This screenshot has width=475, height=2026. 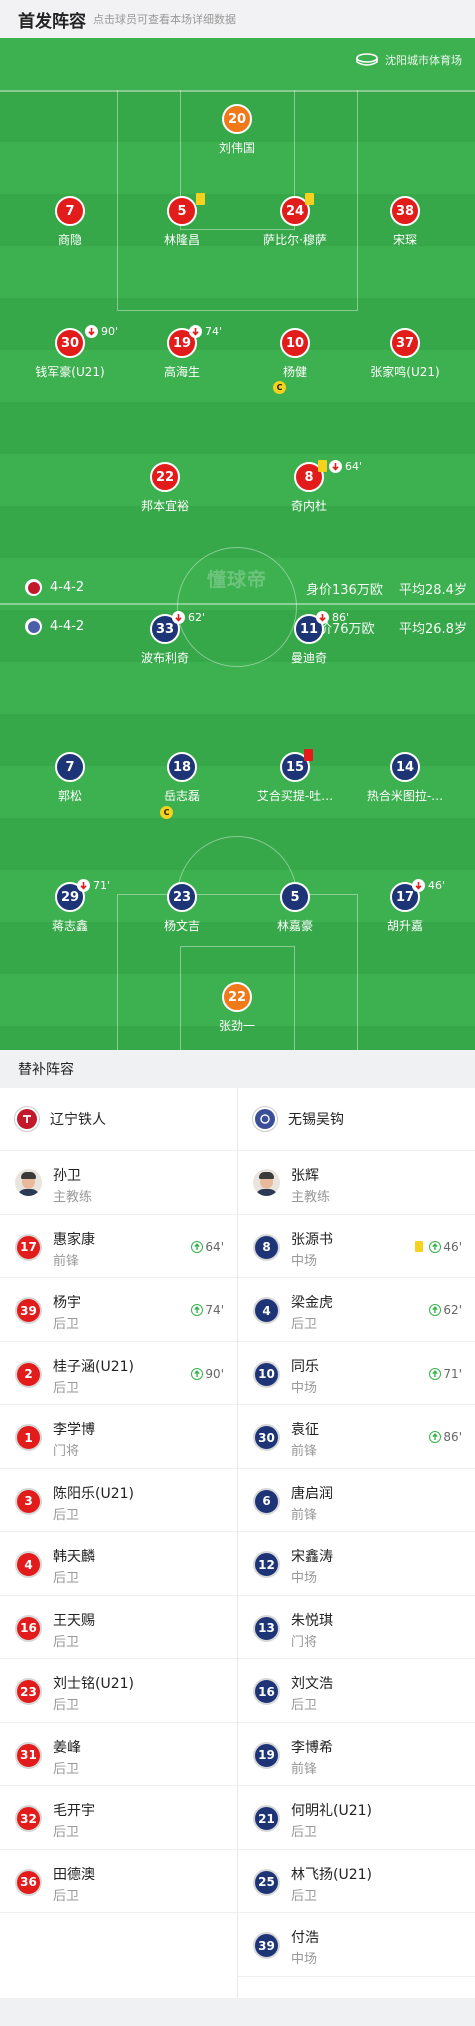 I want to click on home-starter: 19 高海生, so click(x=182, y=360).